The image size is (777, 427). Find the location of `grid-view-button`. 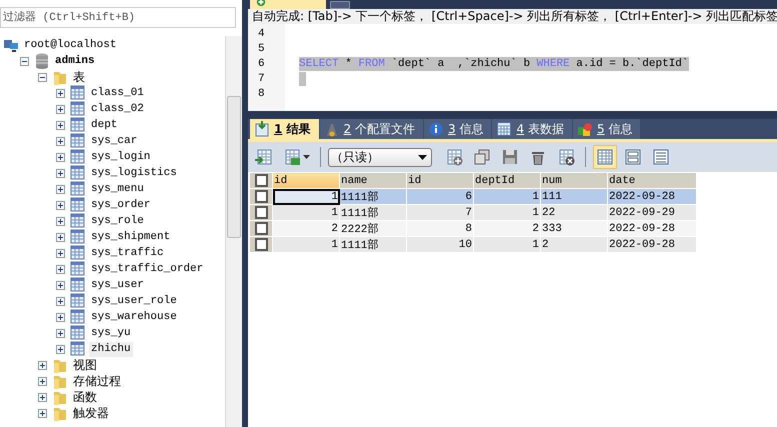

grid-view-button is located at coordinates (605, 157).